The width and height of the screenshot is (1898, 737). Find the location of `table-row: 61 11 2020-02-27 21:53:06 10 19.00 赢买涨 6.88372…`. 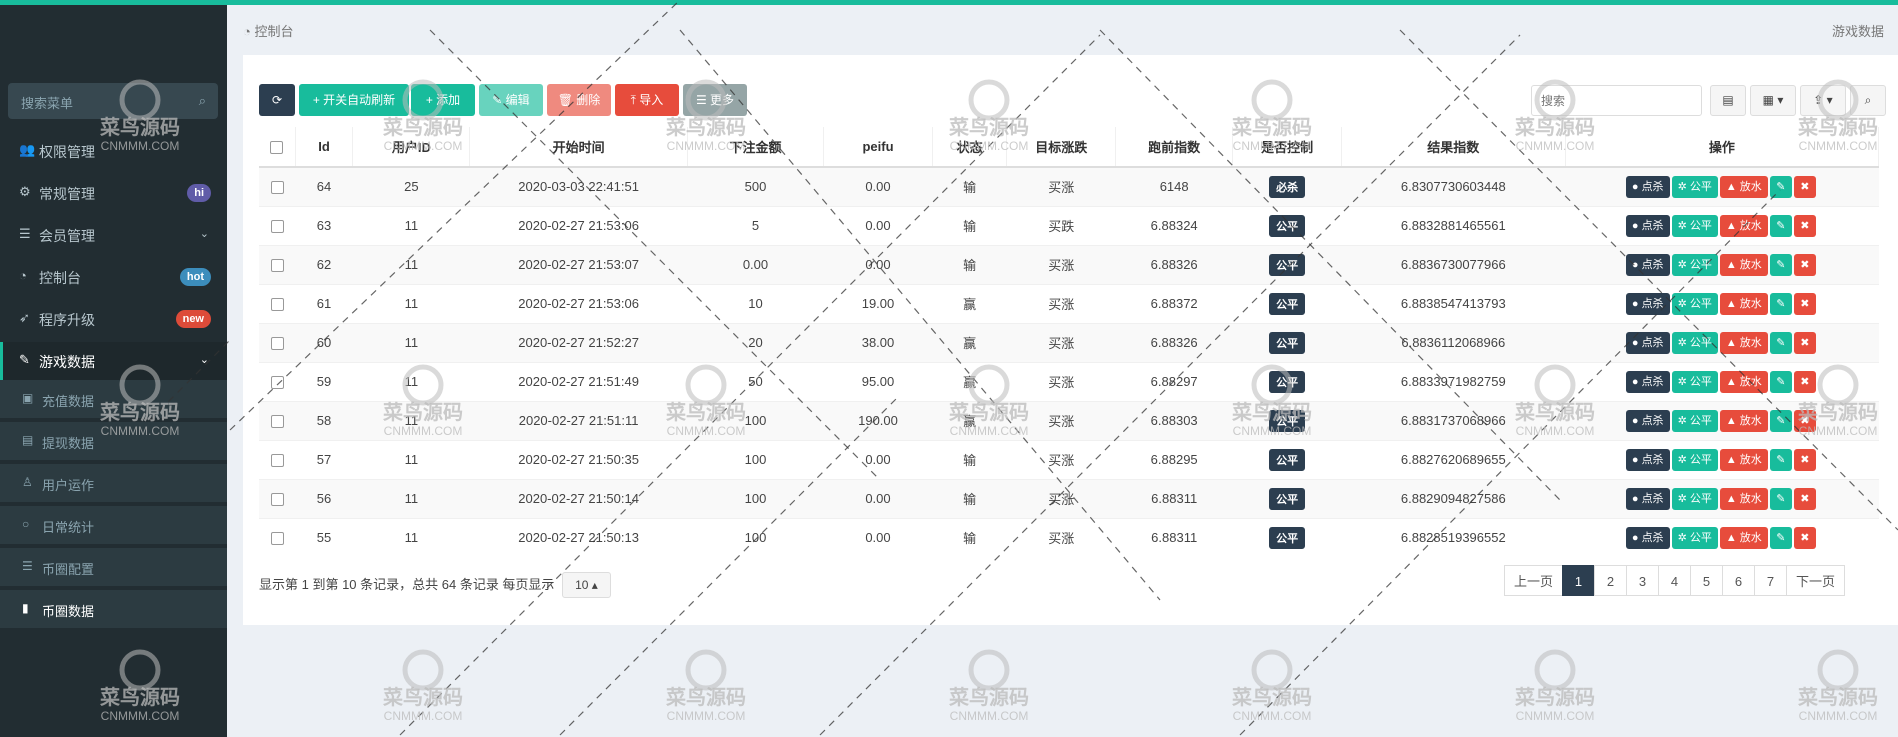

table-row: 61 11 2020-02-27 21:53:06 10 19.00 赢买涨 6.88372… is located at coordinates (1069, 303).